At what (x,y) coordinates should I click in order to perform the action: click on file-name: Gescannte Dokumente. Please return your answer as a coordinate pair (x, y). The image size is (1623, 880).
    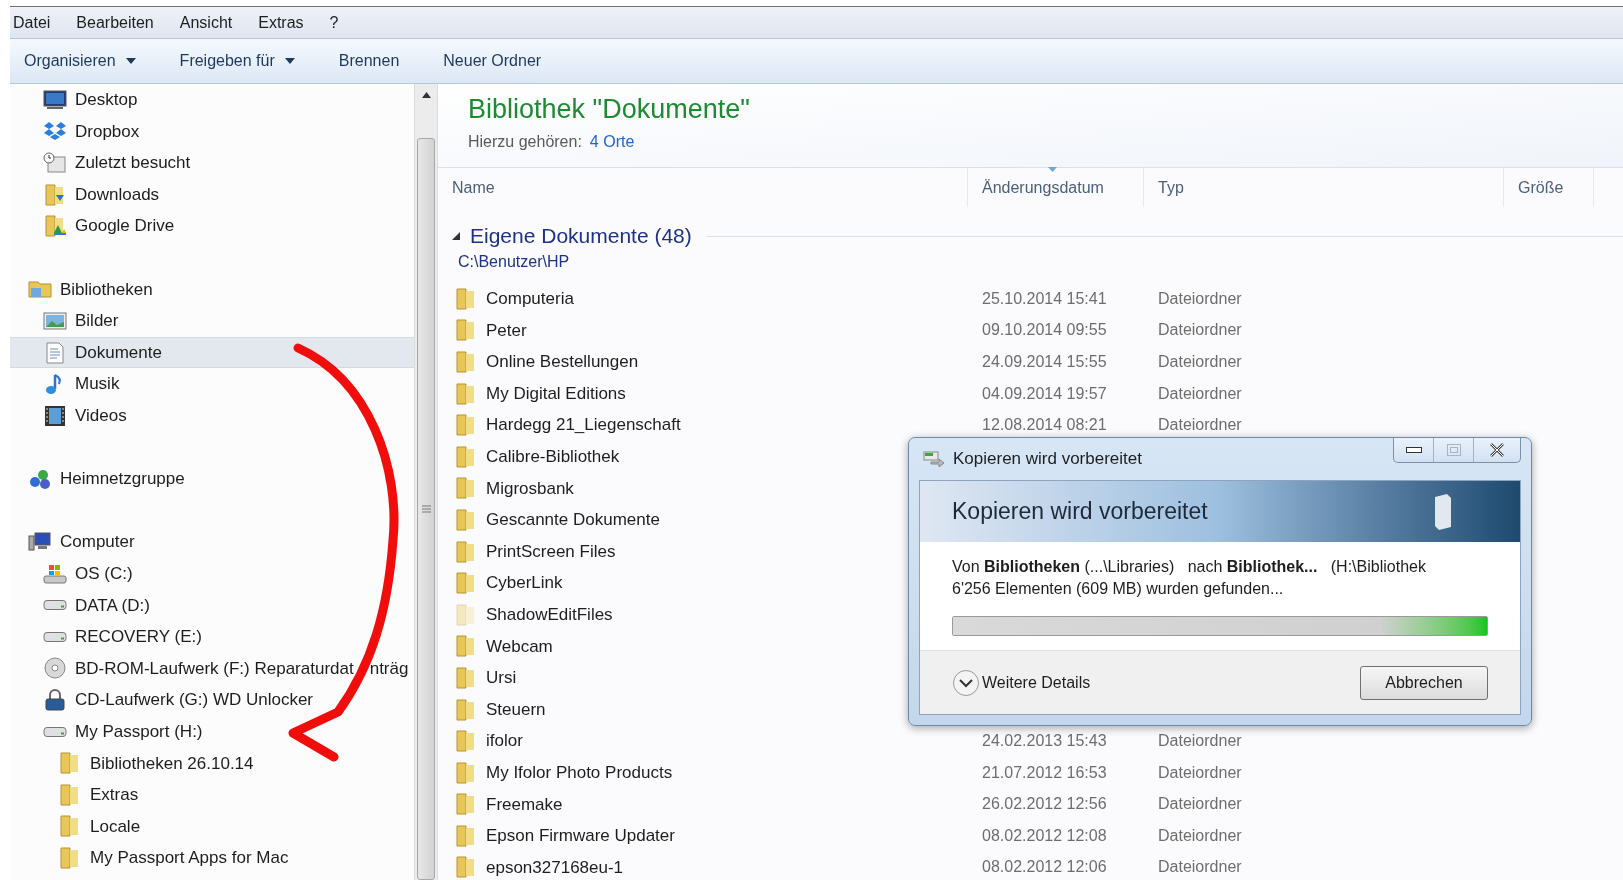
    Looking at the image, I should click on (573, 520).